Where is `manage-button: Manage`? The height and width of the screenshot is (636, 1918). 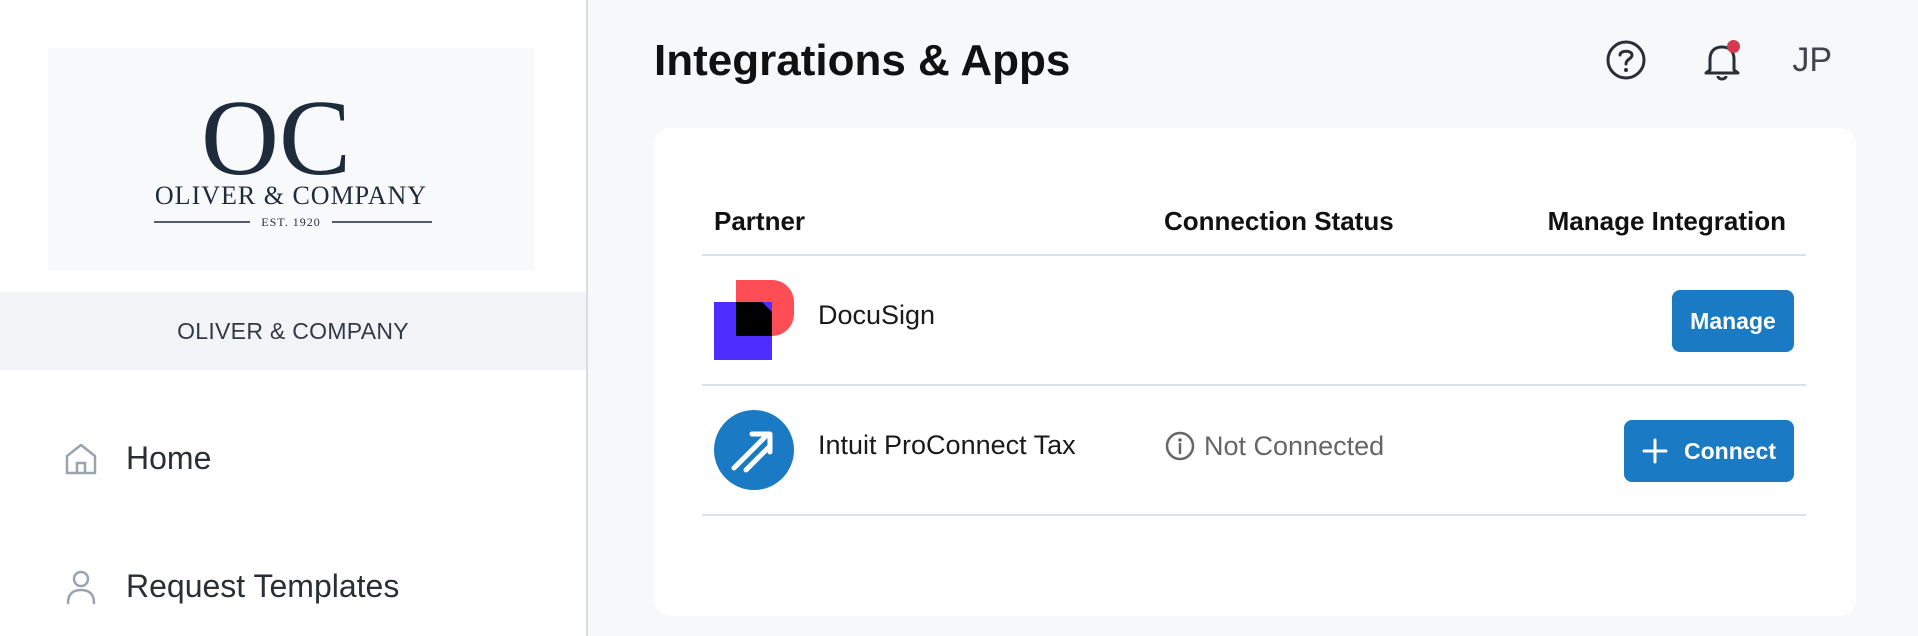
manage-button: Manage is located at coordinates (1733, 321).